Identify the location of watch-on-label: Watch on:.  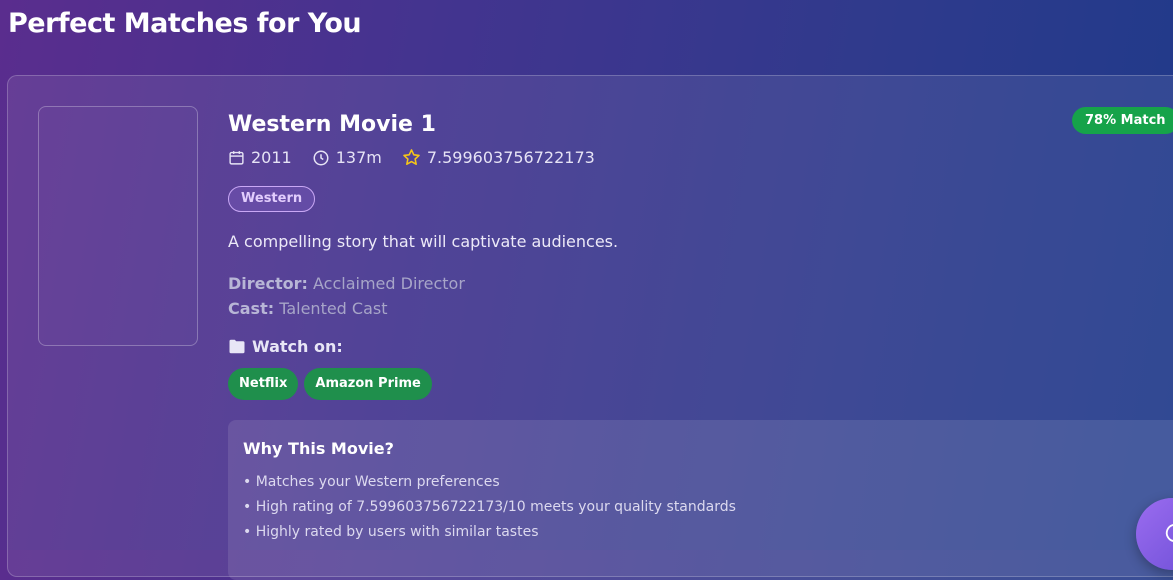
(285, 346).